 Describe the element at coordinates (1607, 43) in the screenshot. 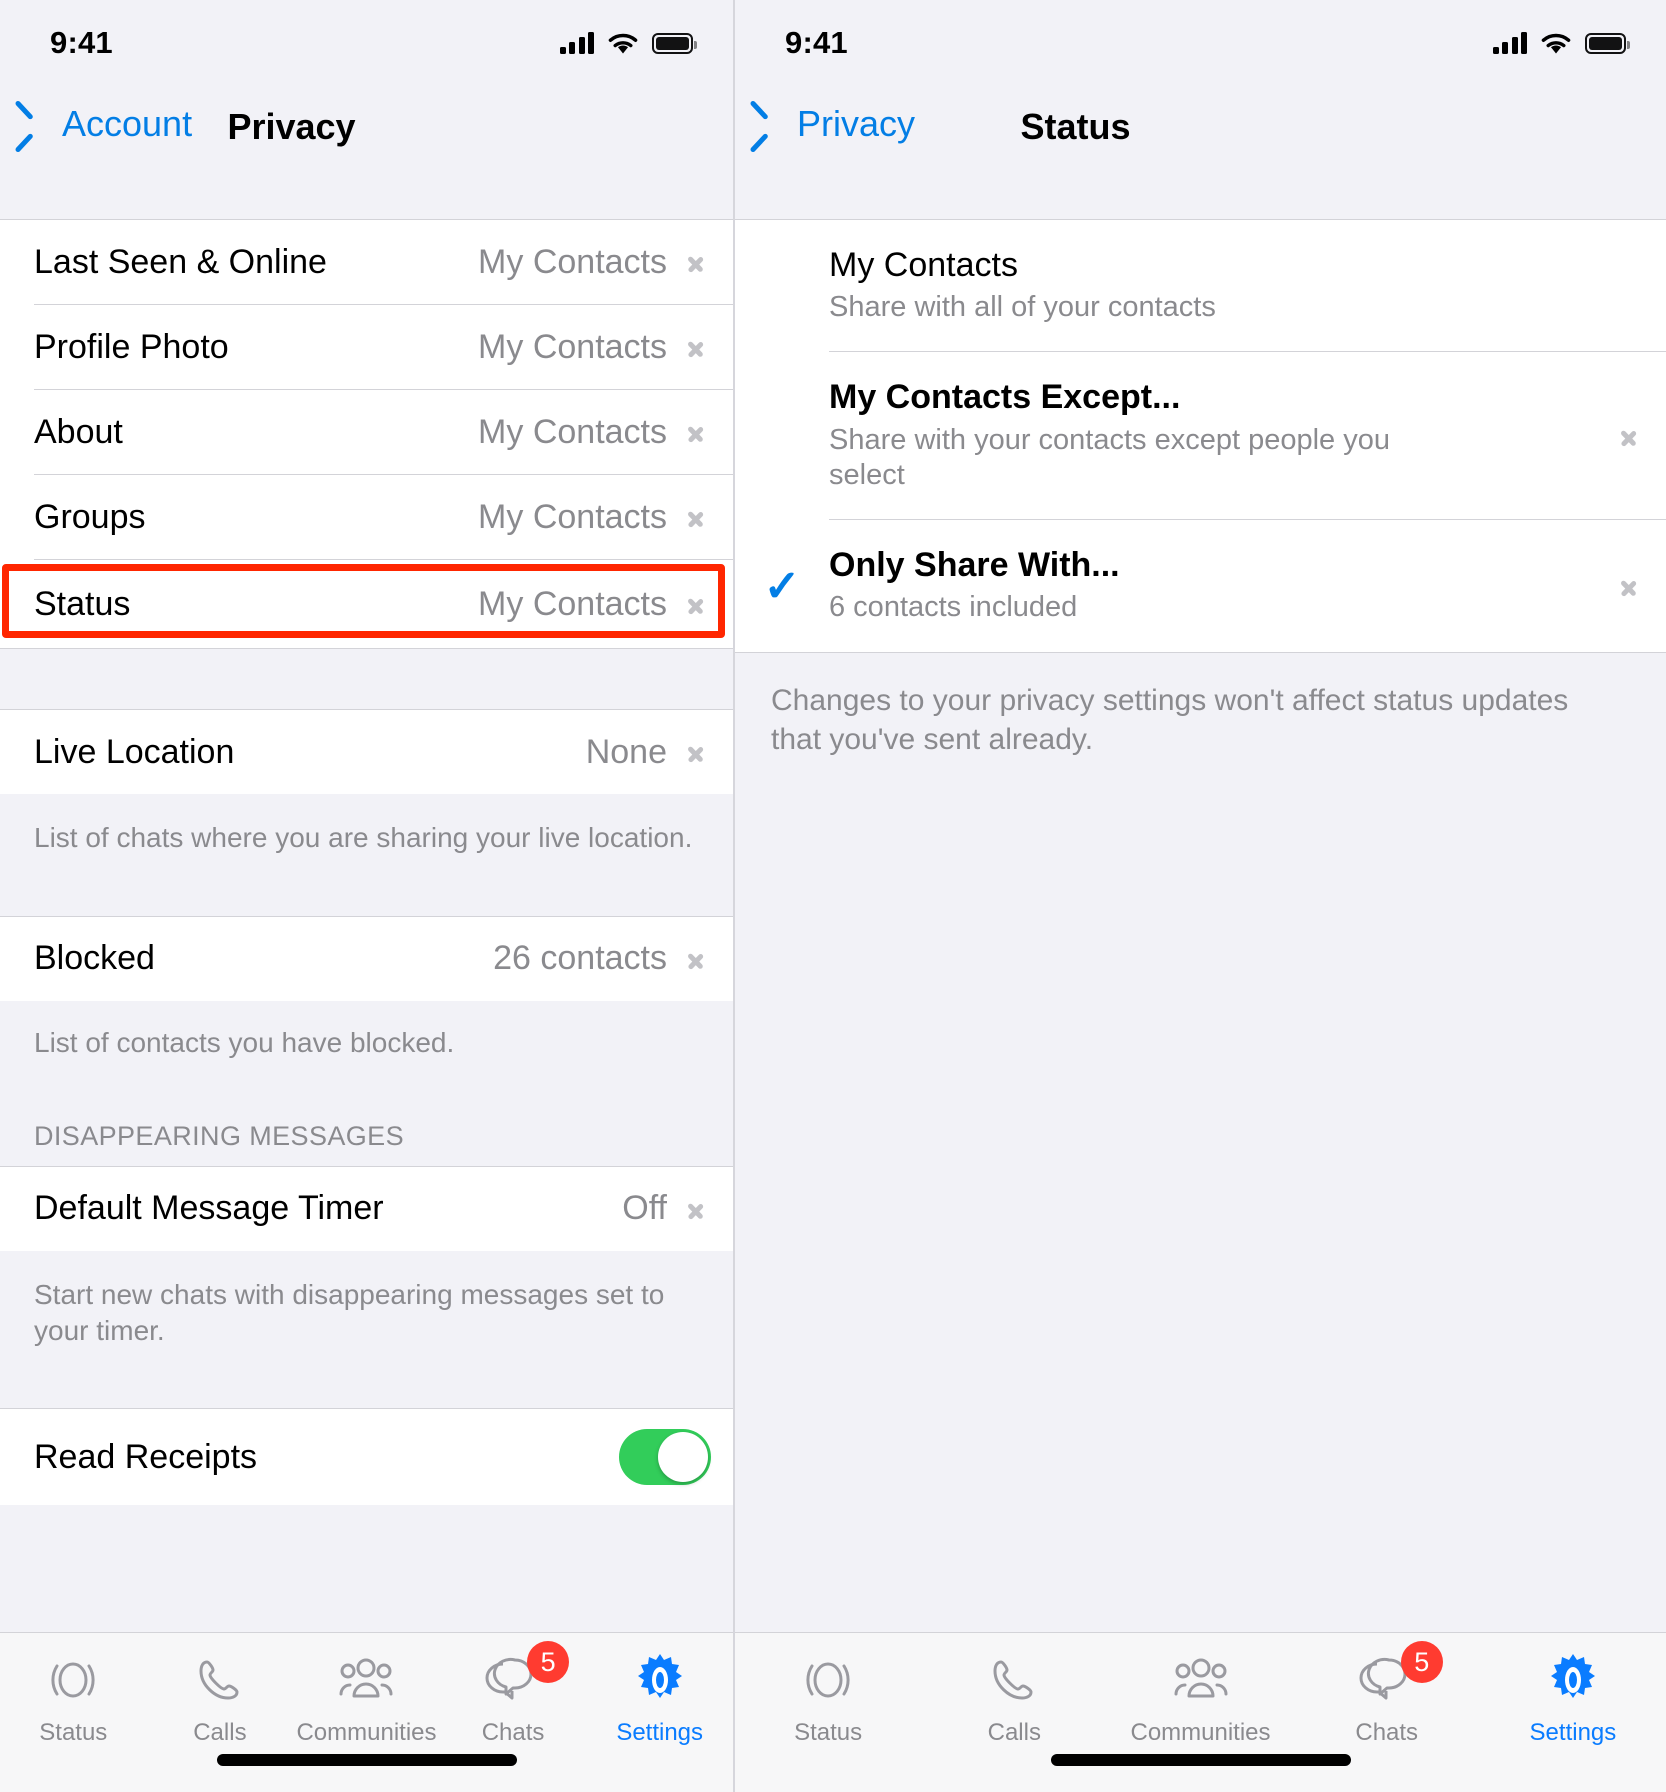

I see `battery-icon` at that location.